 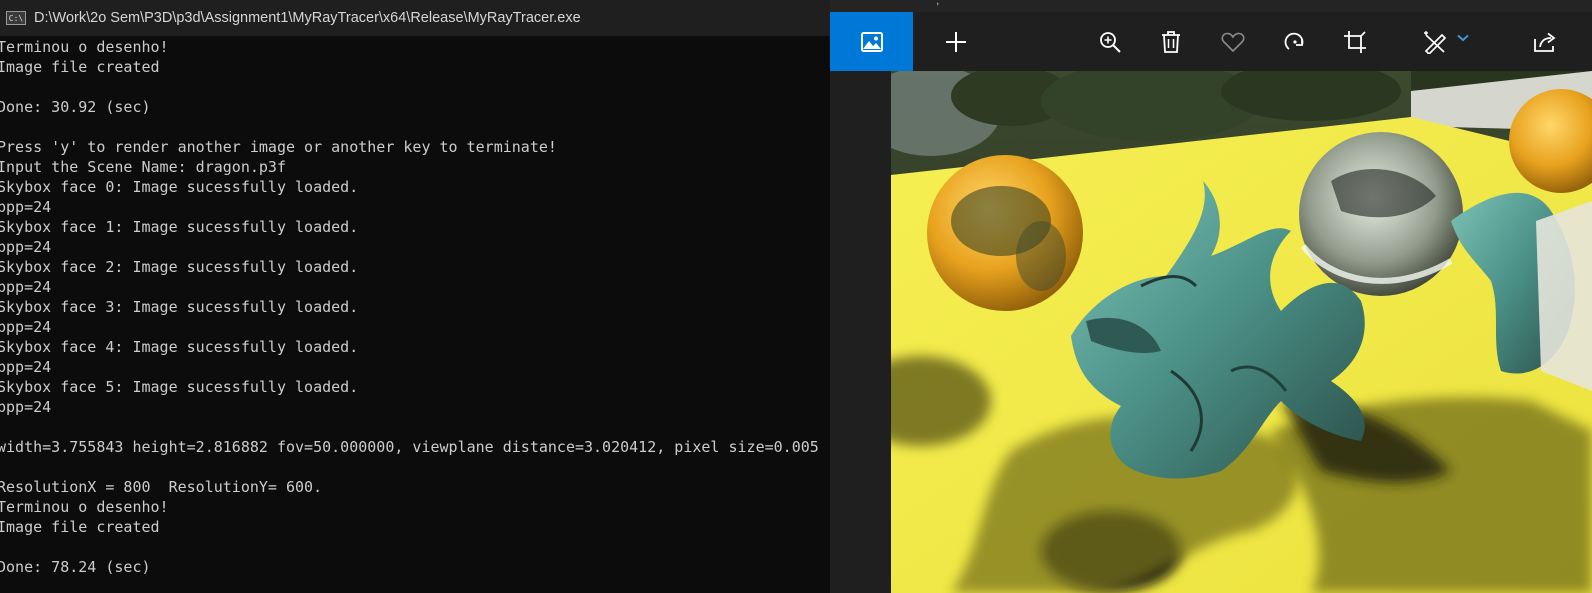 I want to click on edit-create-button, so click(x=1446, y=41).